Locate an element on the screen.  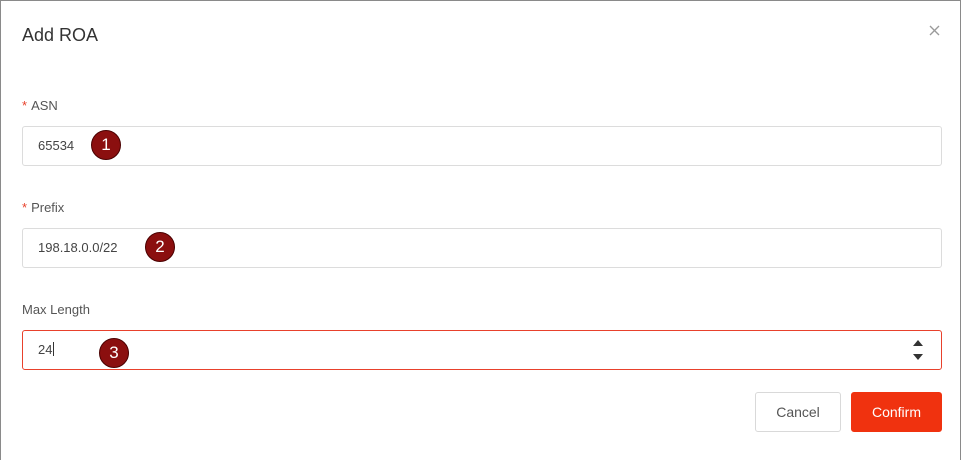
text-caret is located at coordinates (54, 349).